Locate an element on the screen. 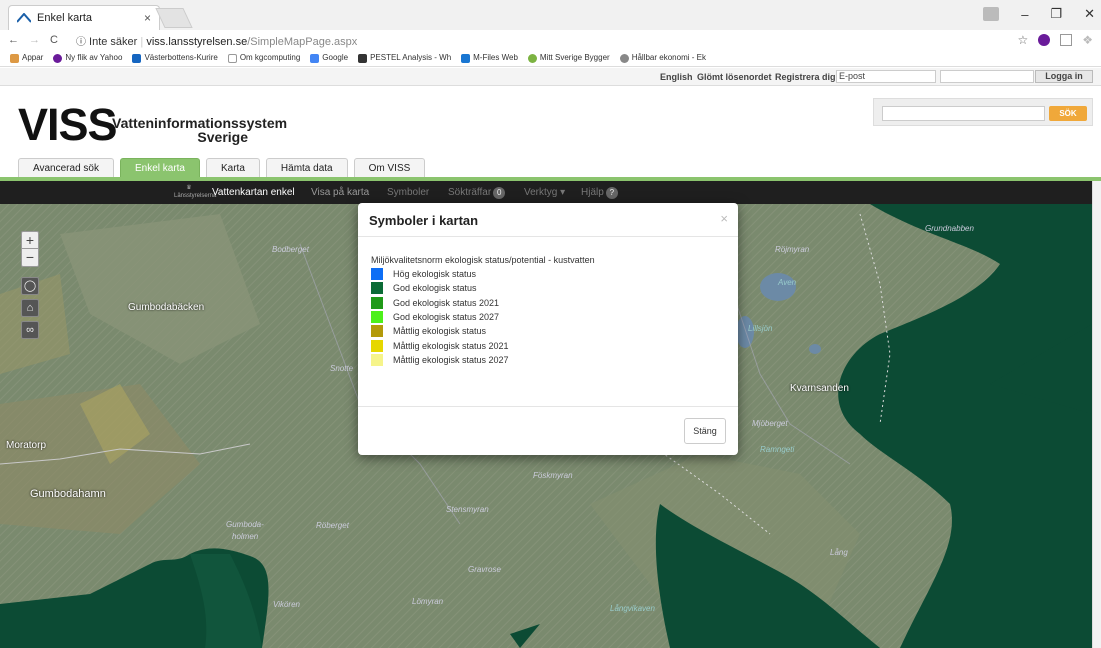 This screenshot has width=1101, height=648. zoom-in-button: + is located at coordinates (30, 240).